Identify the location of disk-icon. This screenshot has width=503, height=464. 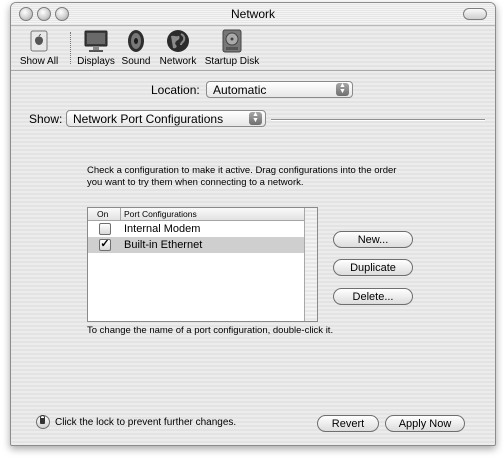
(232, 41).